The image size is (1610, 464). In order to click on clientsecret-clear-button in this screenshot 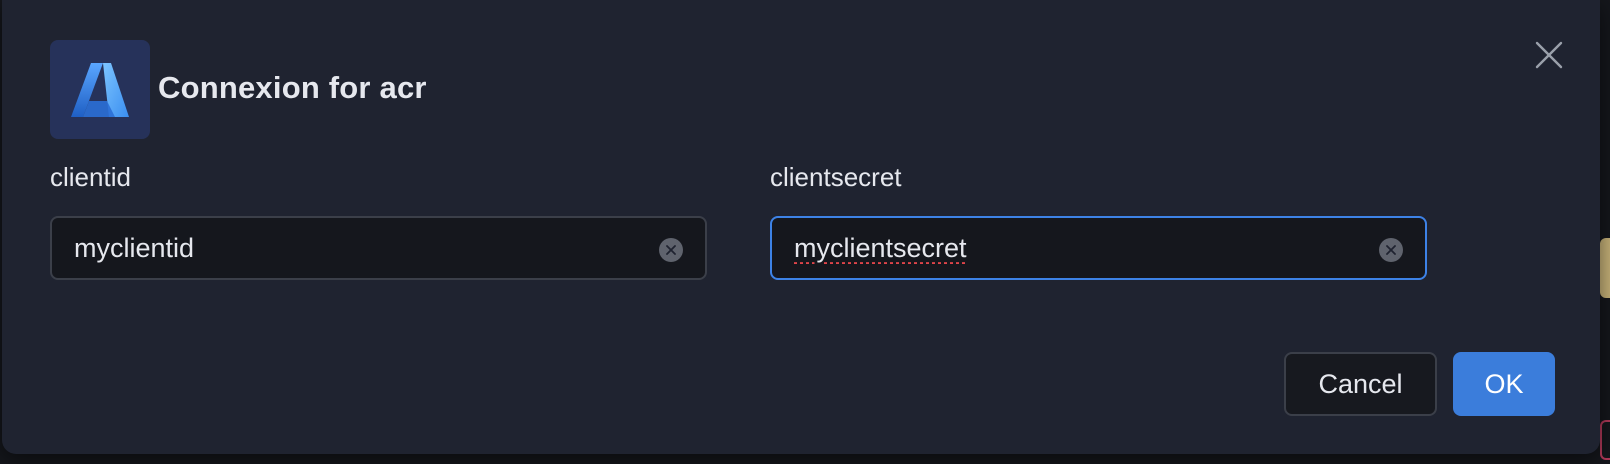, I will do `click(1391, 250)`.